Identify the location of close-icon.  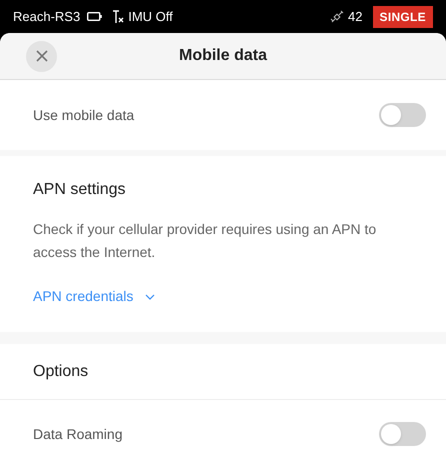
(42, 56).